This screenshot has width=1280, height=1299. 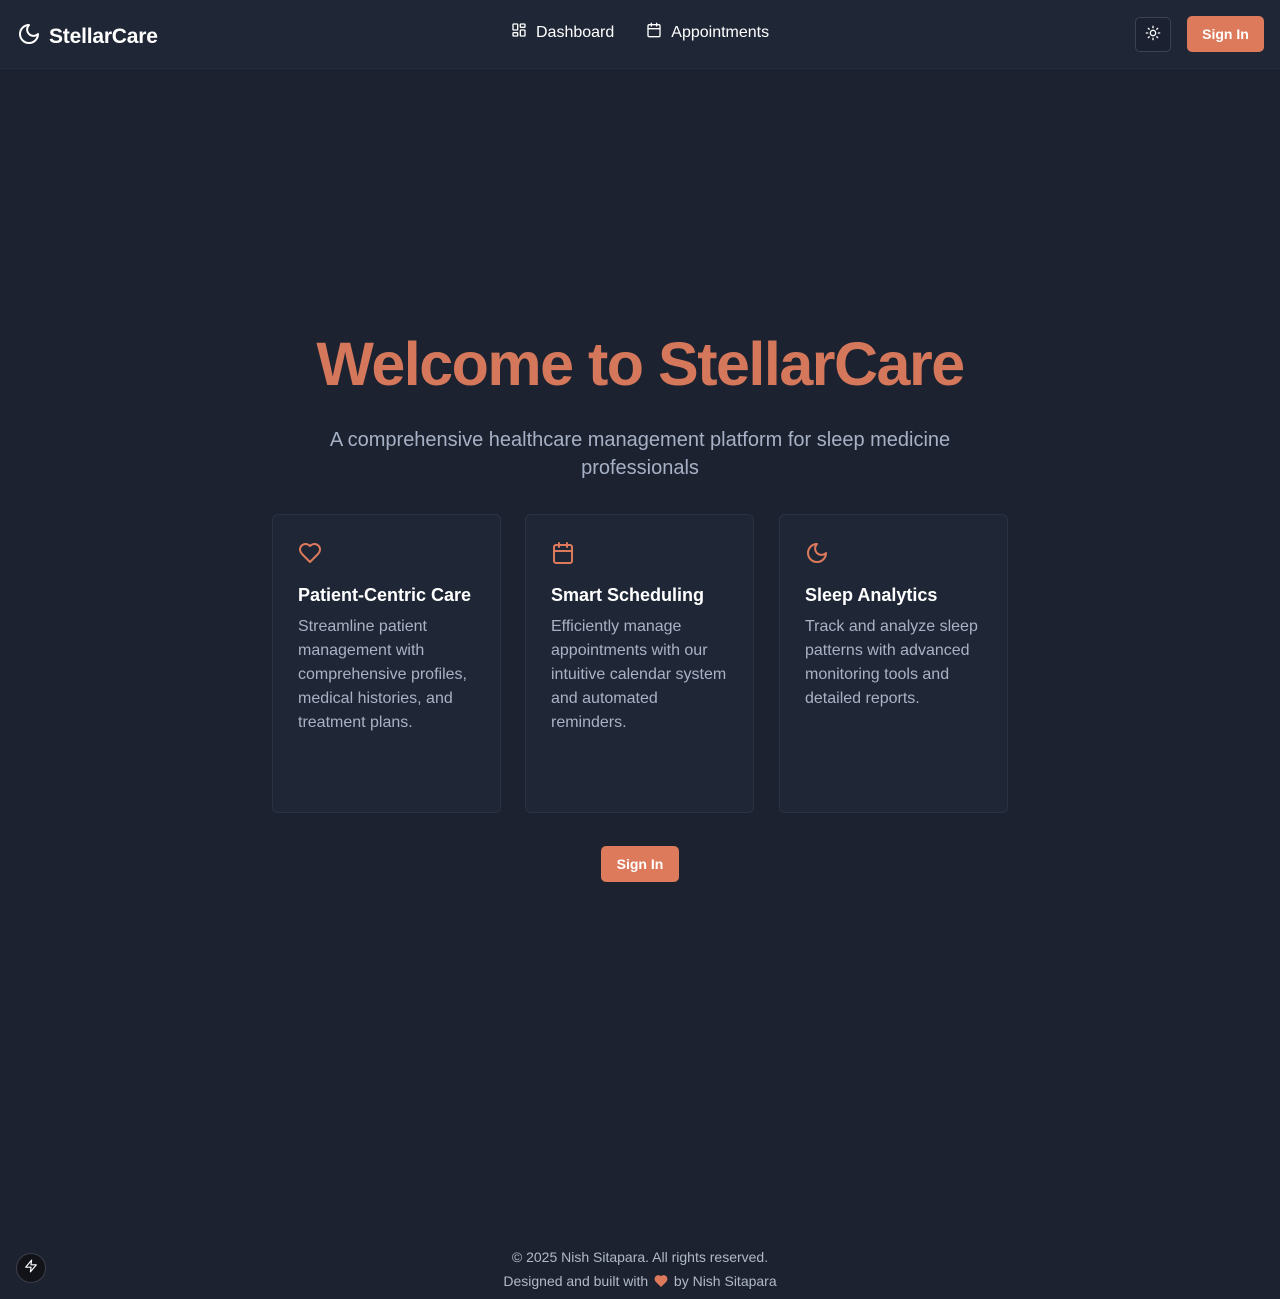 I want to click on feature-title: Sleep Analytics, so click(x=871, y=595).